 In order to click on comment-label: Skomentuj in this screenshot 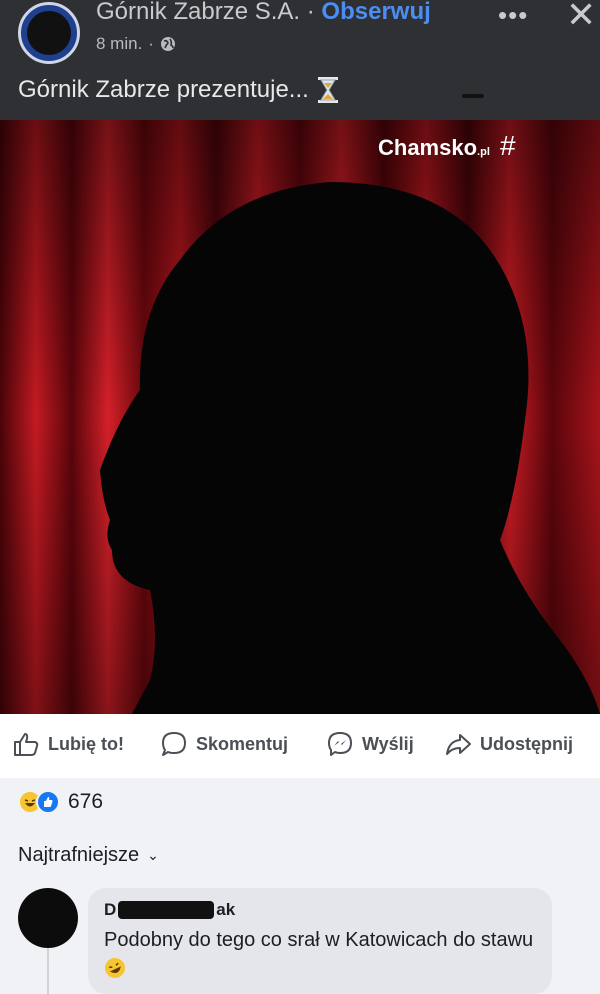, I will do `click(242, 743)`.